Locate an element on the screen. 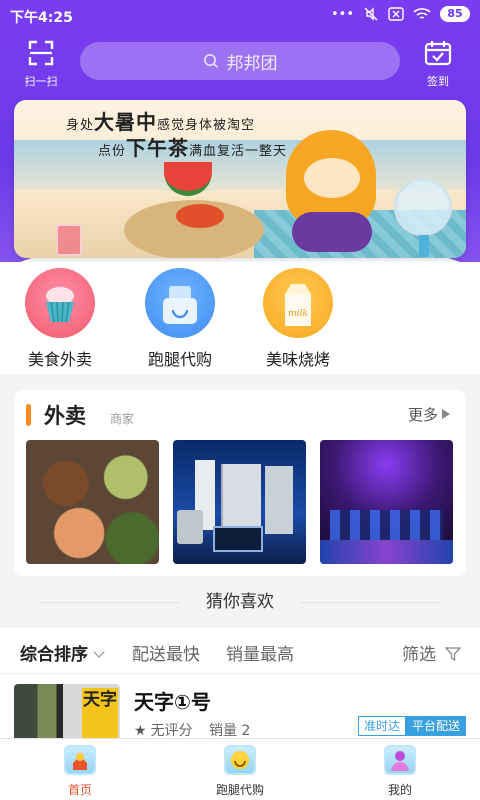 Image resolution: width=480 pixels, height=800 pixels. battery-icon: 85 is located at coordinates (455, 14).